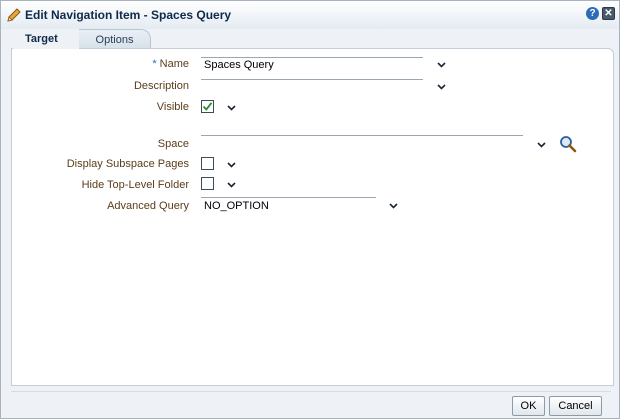 The height and width of the screenshot is (419, 620). What do you see at coordinates (128, 15) in the screenshot?
I see `dialog-title: Edit Navigation Item - Spaces Query` at bounding box center [128, 15].